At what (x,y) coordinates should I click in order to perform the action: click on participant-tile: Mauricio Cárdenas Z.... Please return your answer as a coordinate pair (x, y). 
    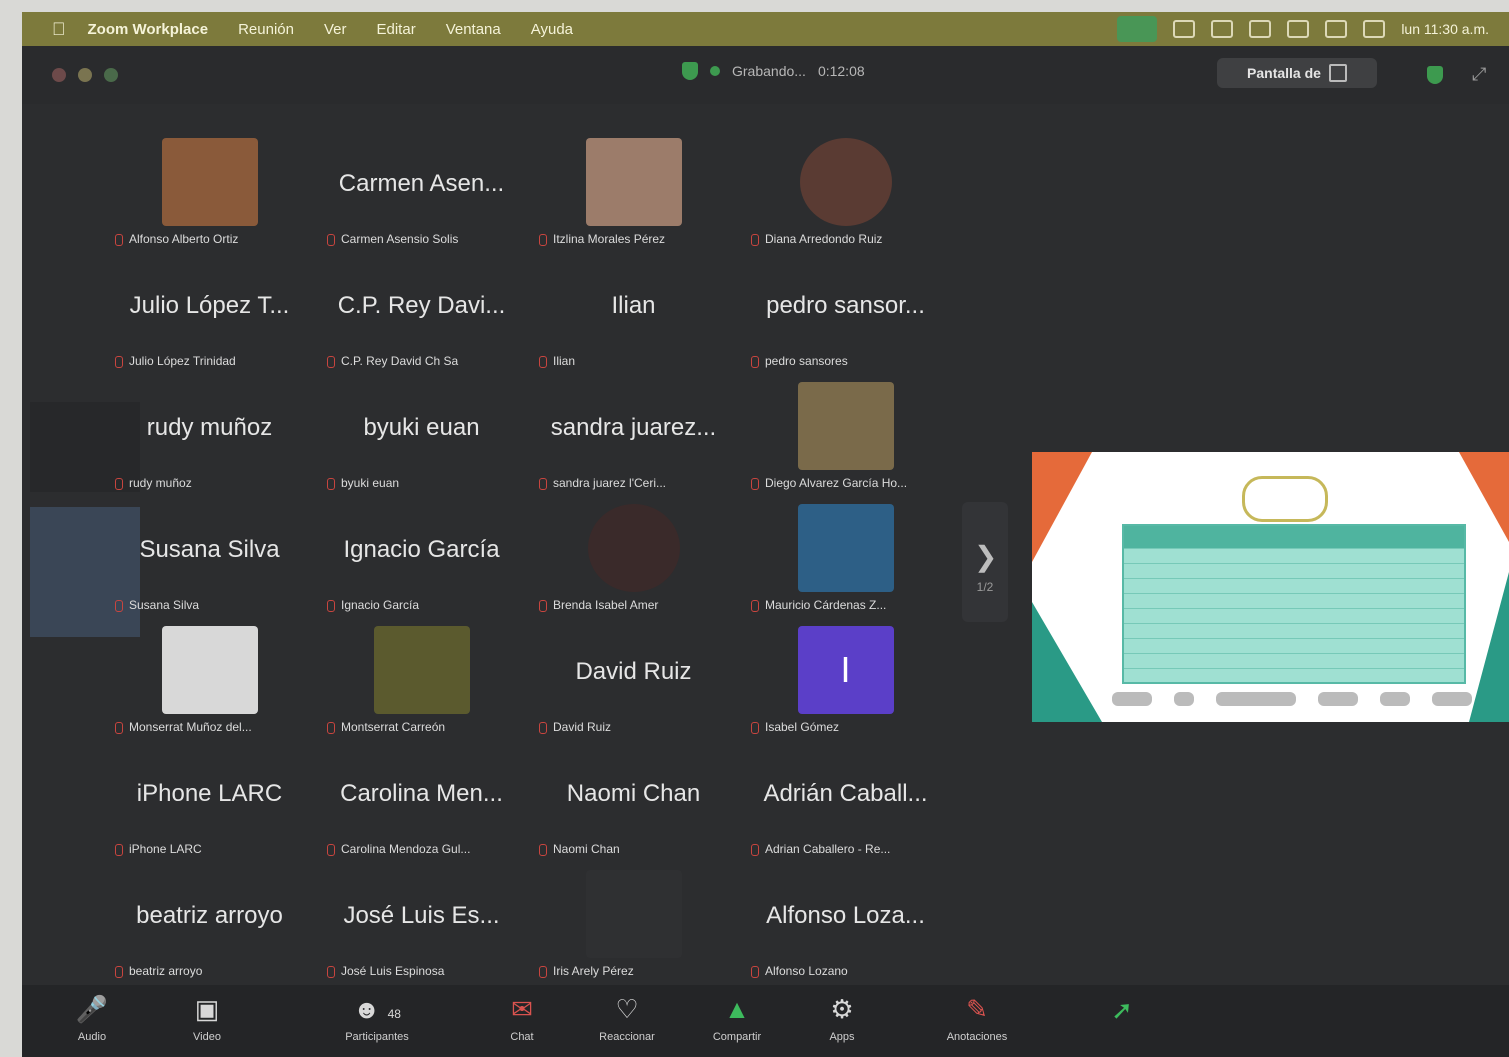
    Looking at the image, I should click on (845, 559).